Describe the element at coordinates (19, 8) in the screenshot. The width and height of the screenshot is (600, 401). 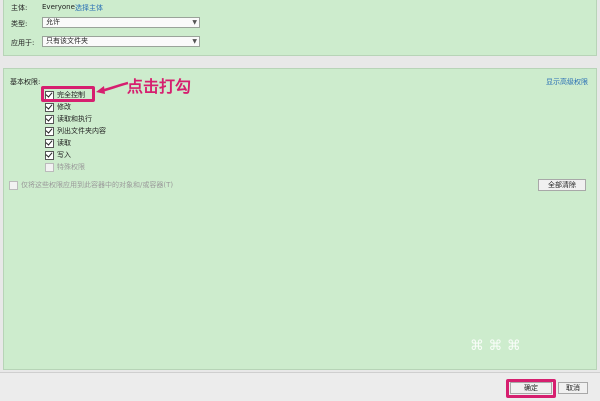
I see `principal-label: 主体:` at that location.